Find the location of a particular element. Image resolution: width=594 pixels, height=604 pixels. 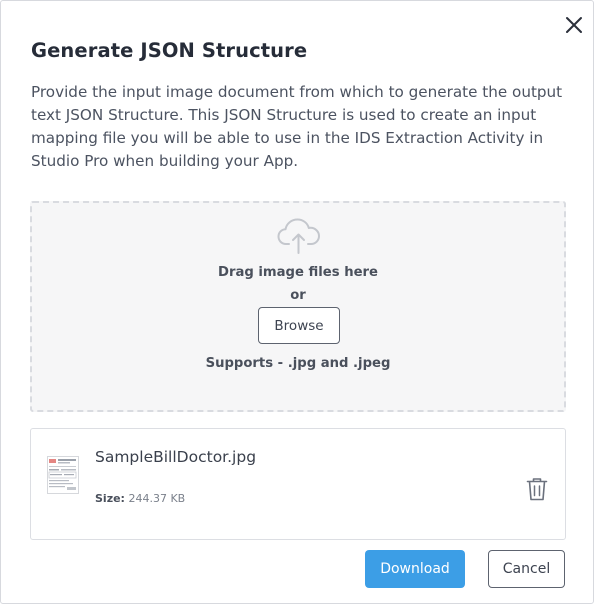

cloud-upload-icon is located at coordinates (298, 236).